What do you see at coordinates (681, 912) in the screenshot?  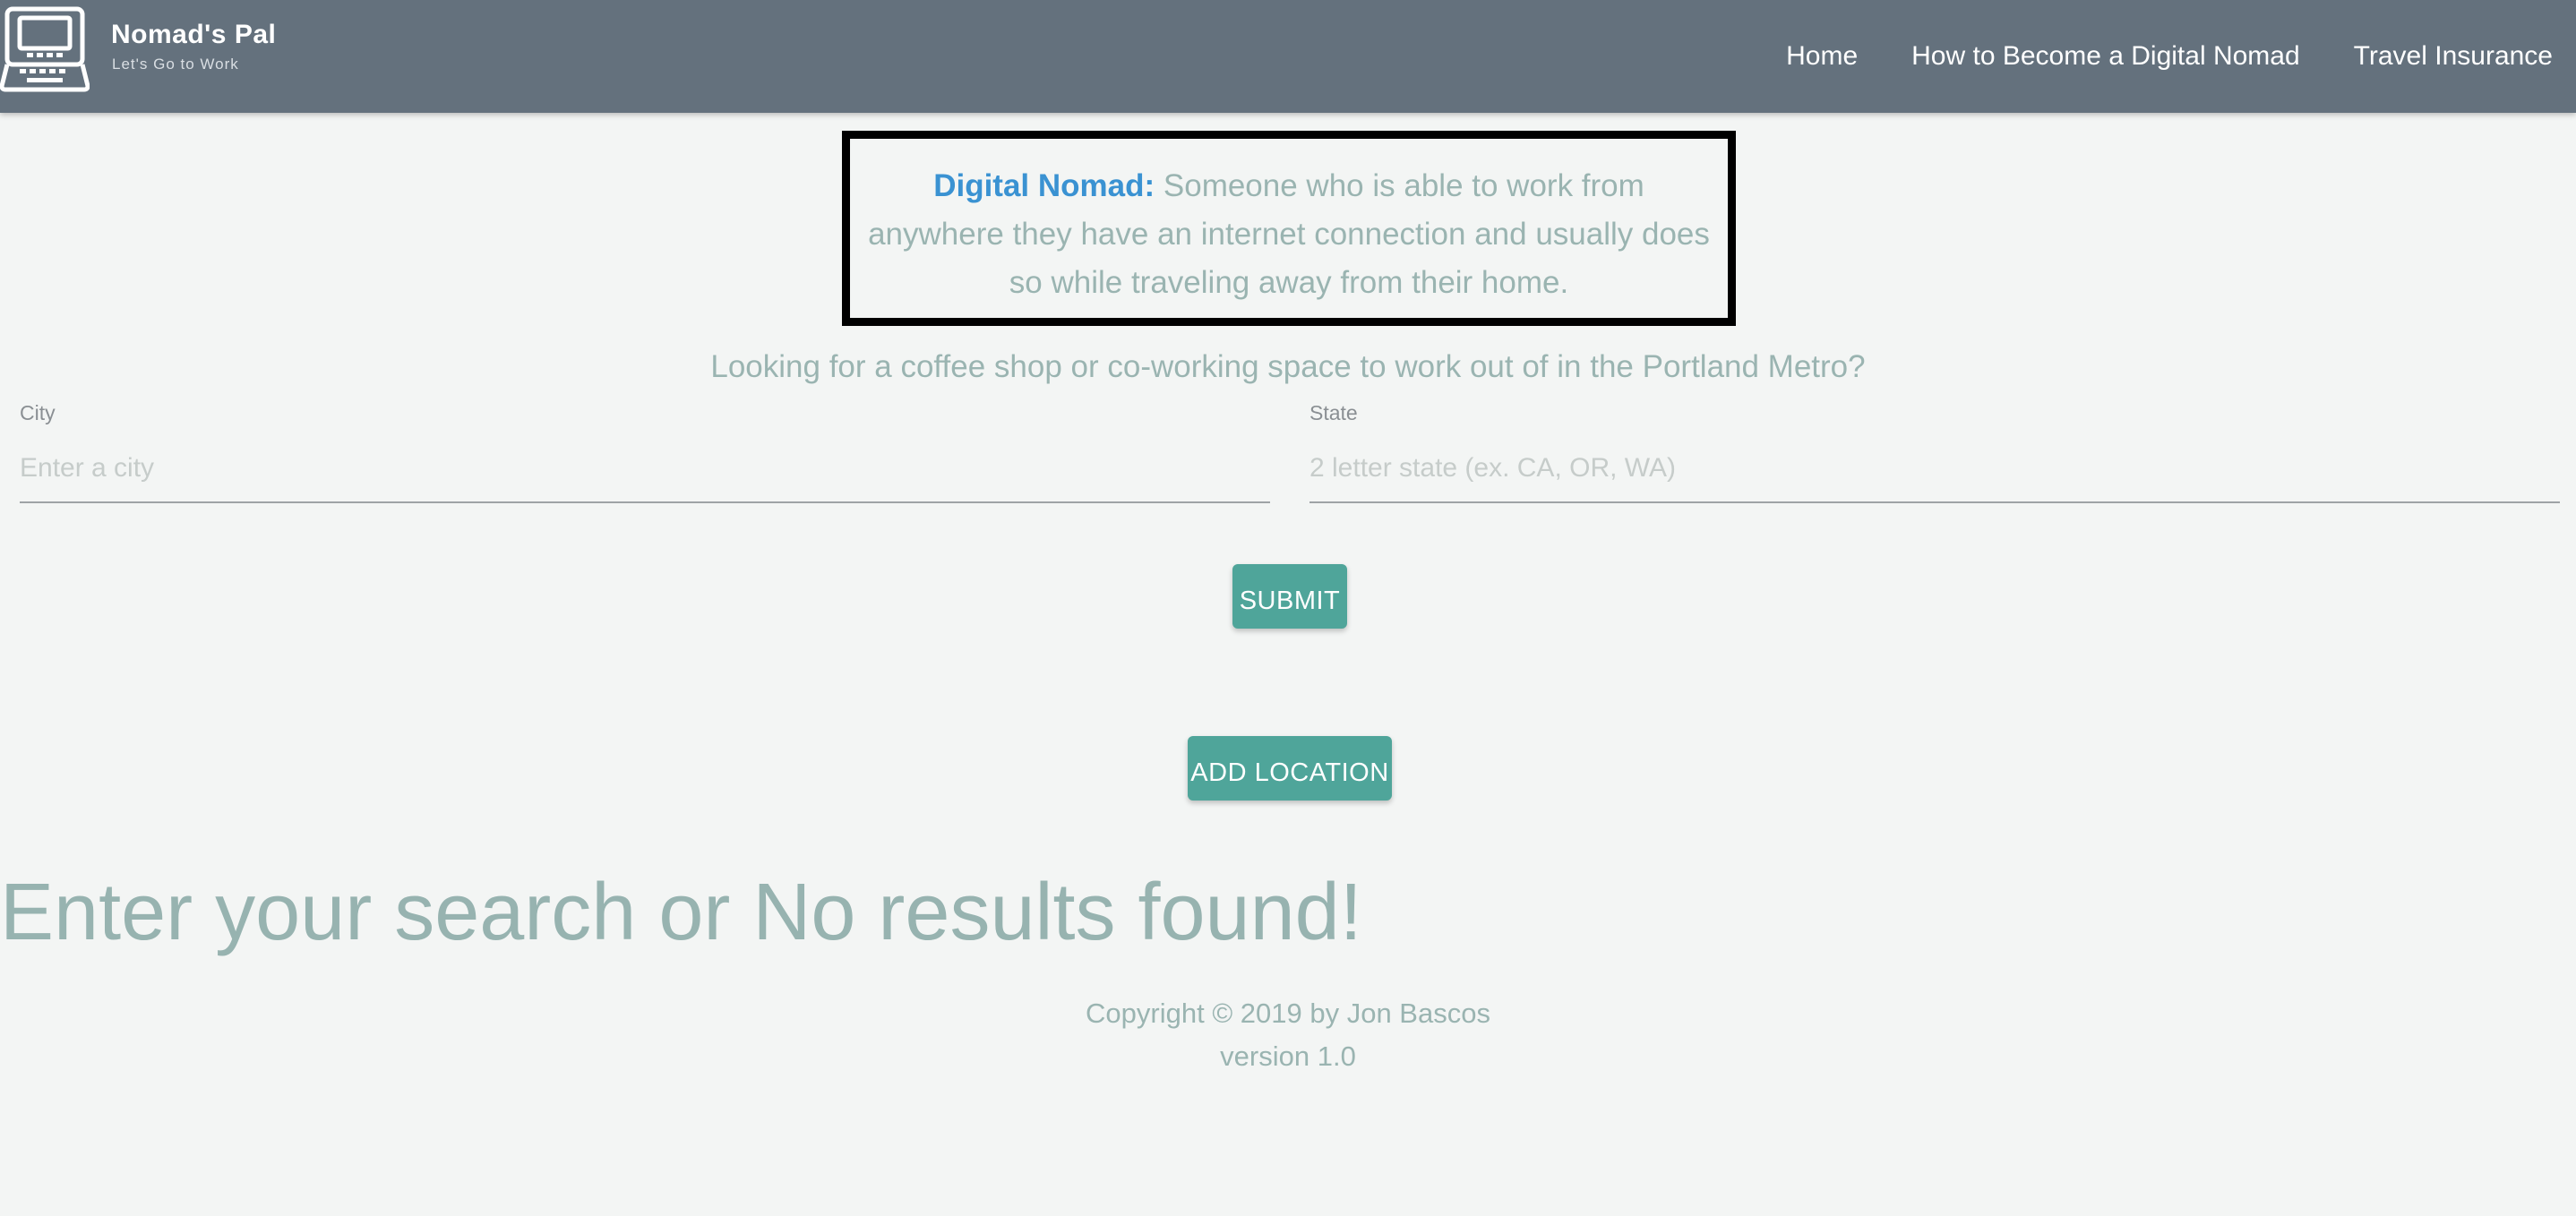 I see `results-message: Enter your search or No results found!` at bounding box center [681, 912].